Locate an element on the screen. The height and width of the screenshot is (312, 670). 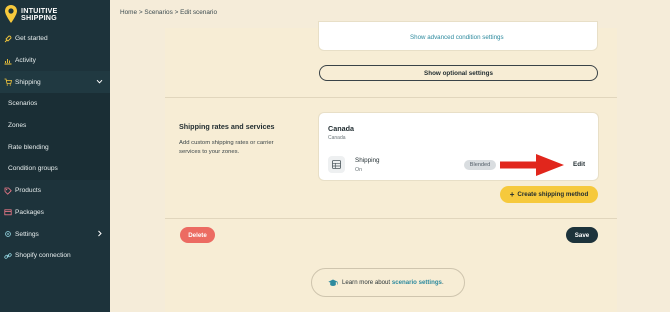
tag-icon is located at coordinates (8, 191).